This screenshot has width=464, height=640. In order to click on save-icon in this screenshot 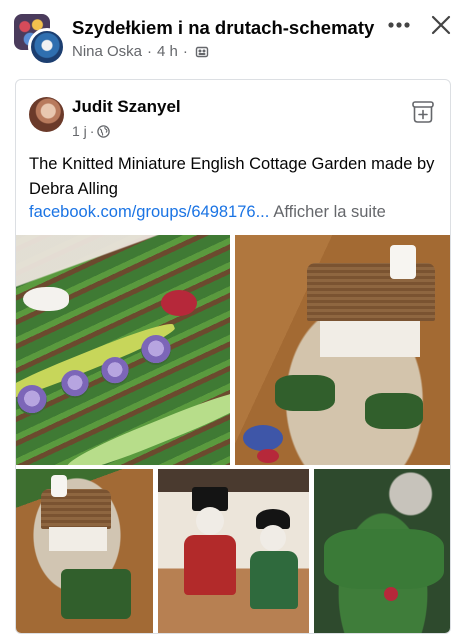, I will do `click(423, 112)`.